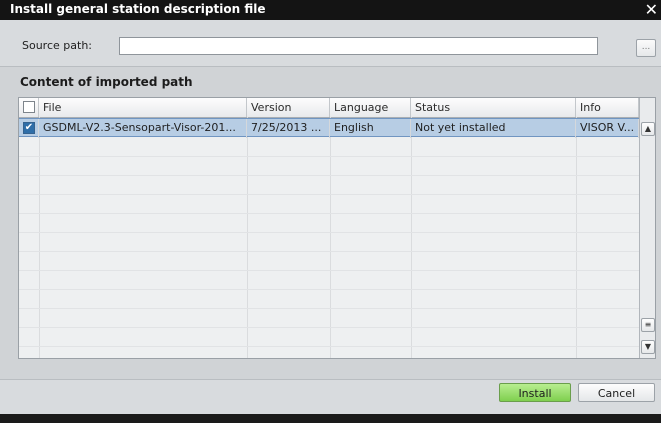 This screenshot has height=423, width=661. What do you see at coordinates (648, 129) in the screenshot?
I see `scroll-up-icon: ▲` at bounding box center [648, 129].